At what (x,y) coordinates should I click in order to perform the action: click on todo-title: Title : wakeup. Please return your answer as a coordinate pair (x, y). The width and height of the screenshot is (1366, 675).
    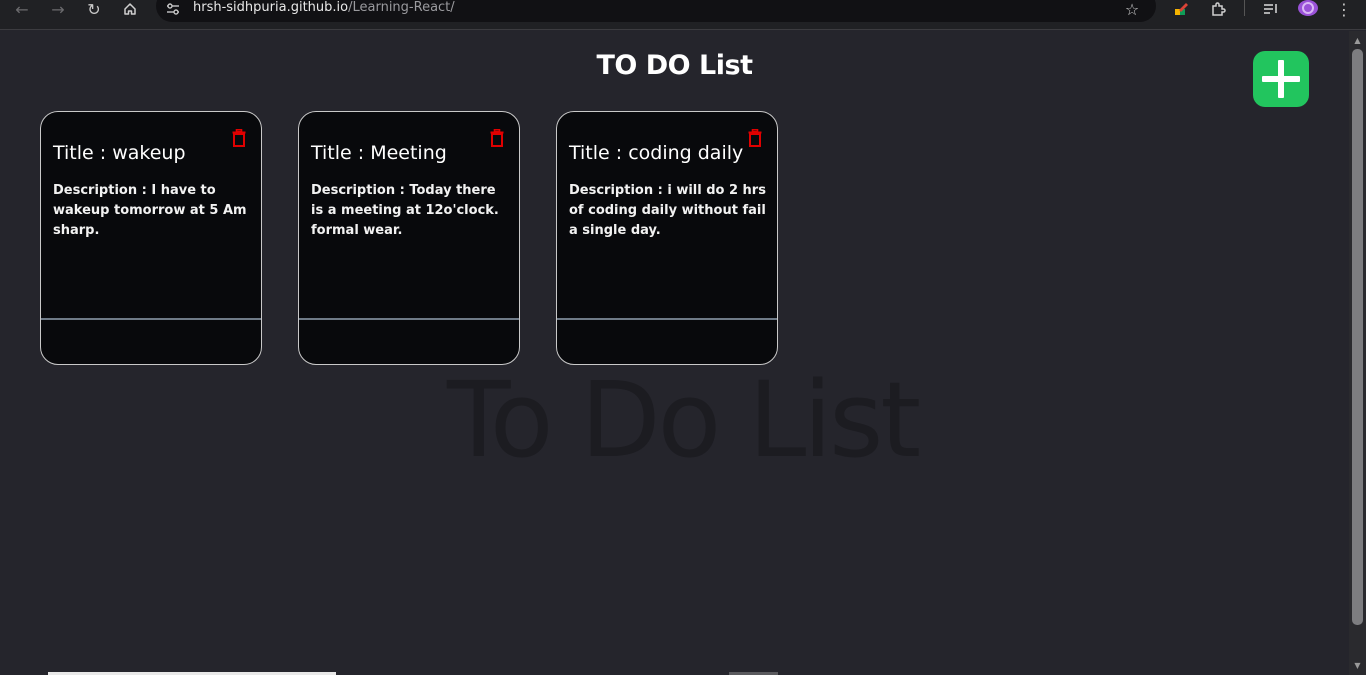
    Looking at the image, I should click on (119, 153).